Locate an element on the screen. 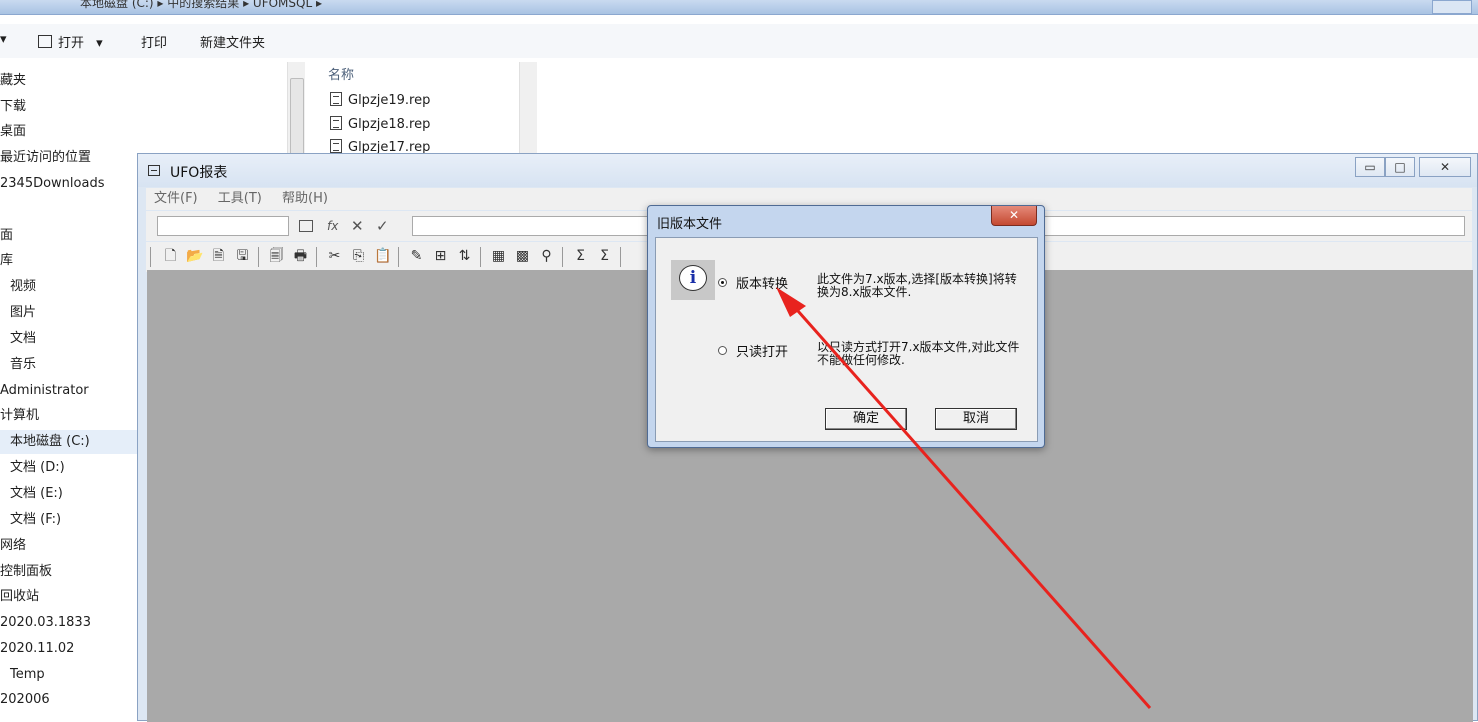 The height and width of the screenshot is (722, 1478). sidebar-item: 音乐 is located at coordinates (18, 365).